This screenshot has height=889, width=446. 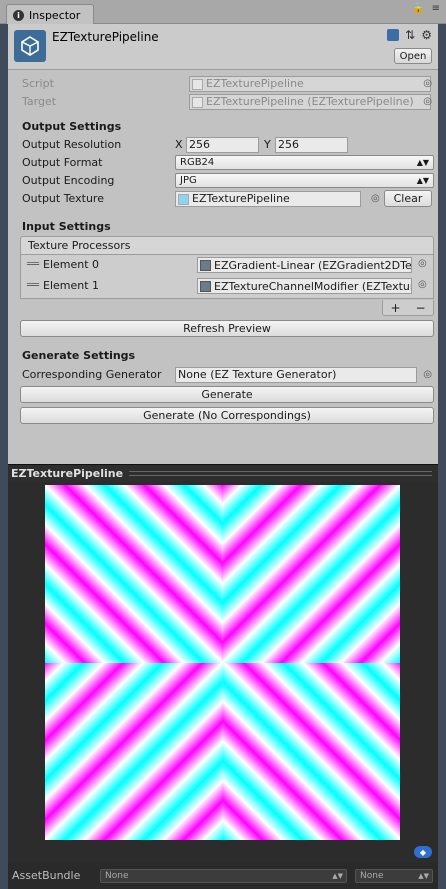 I want to click on generate-button: Generate, so click(x=227, y=394).